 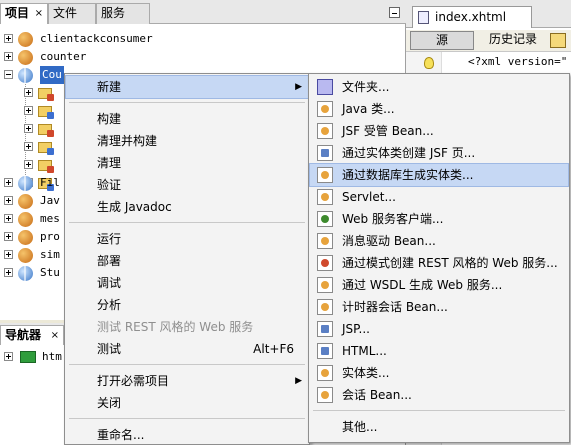 I want to click on hint-bulb-icon, so click(x=429, y=63).